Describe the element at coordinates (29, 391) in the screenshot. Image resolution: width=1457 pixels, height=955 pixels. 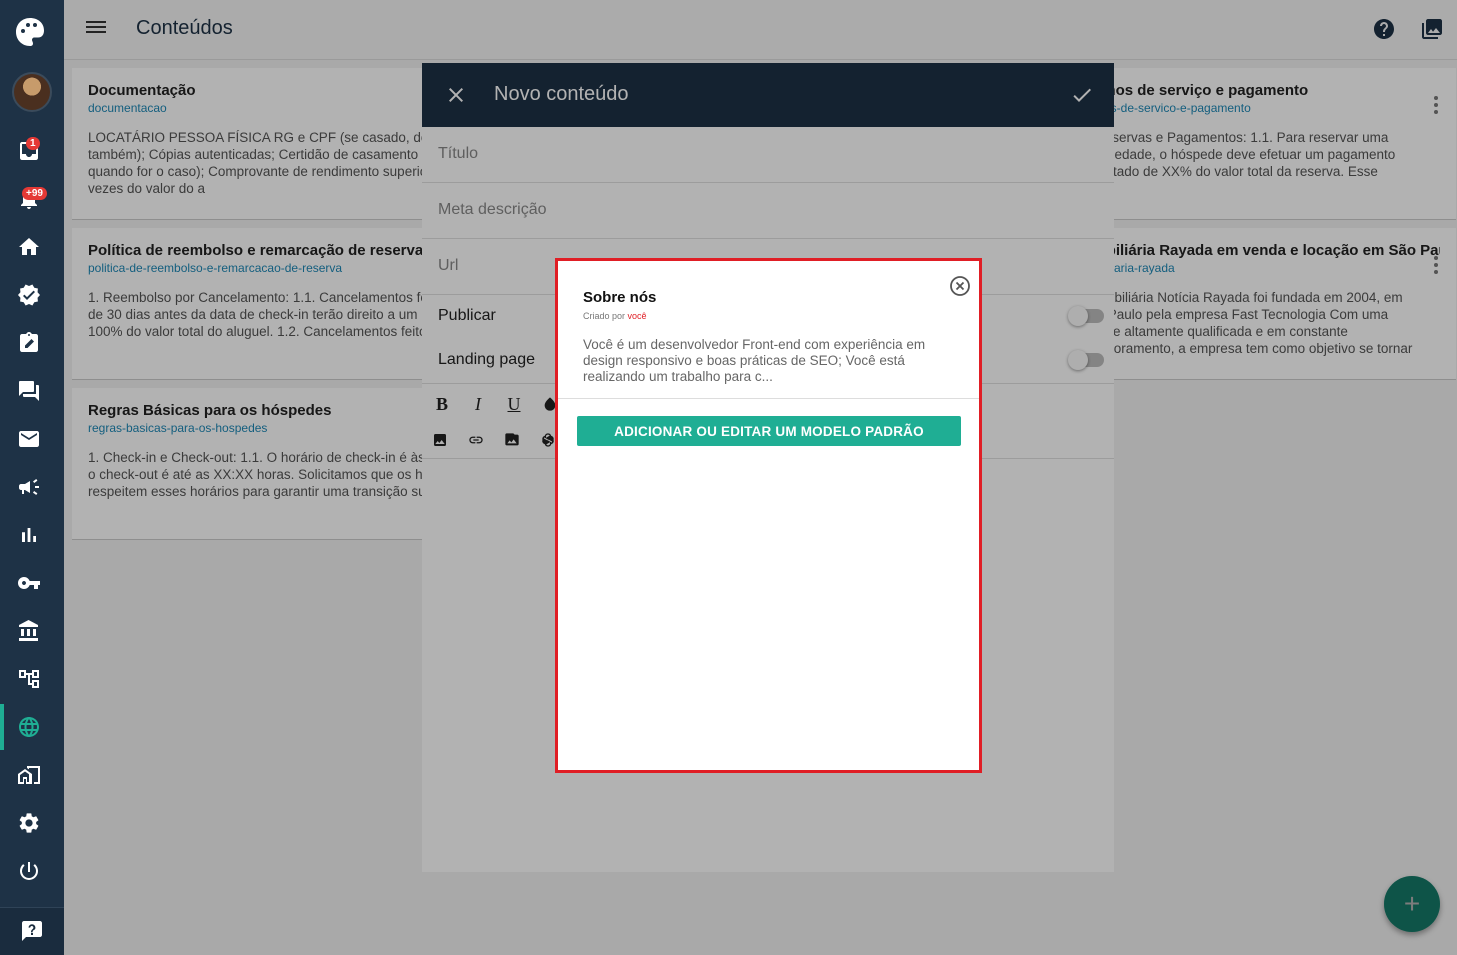
I see `forum-icon` at that location.